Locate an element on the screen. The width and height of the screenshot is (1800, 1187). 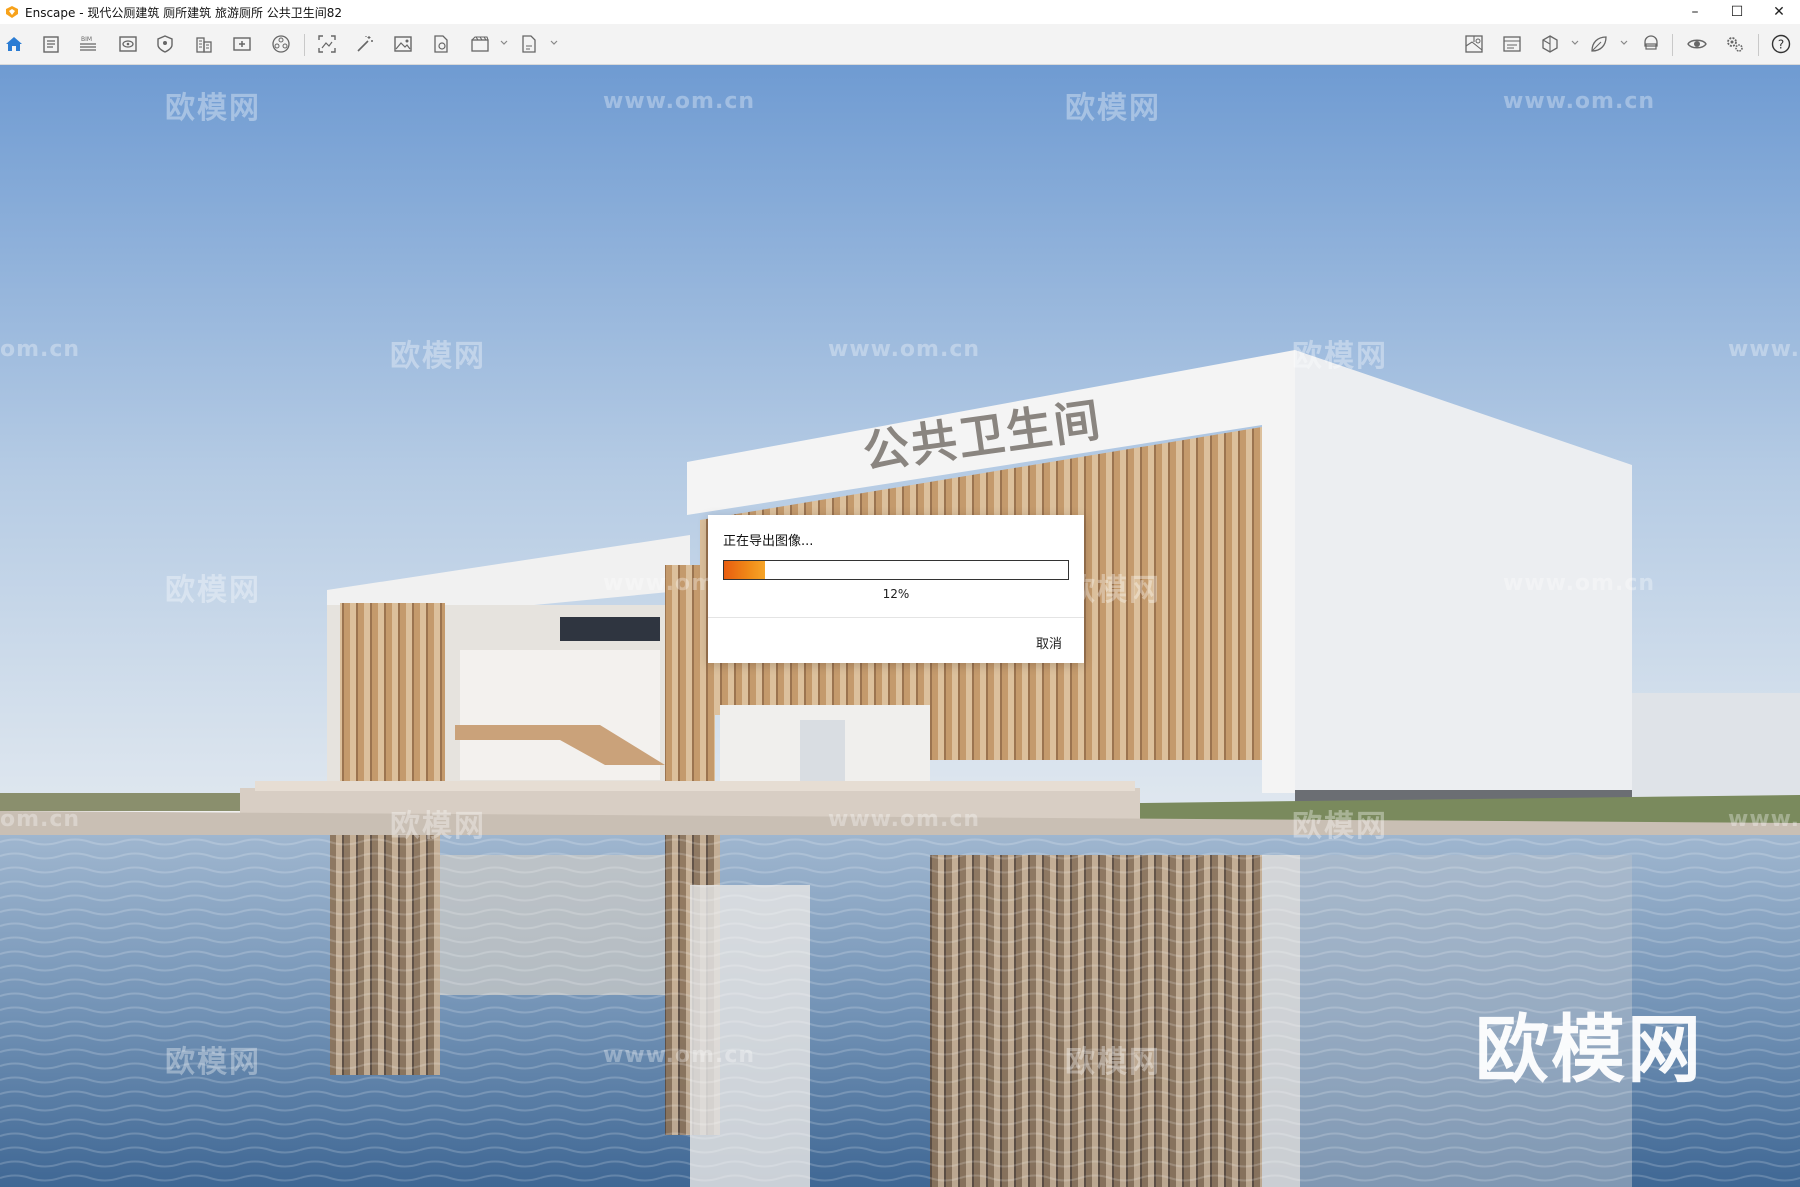
main-toolbar: BIM ? is located at coordinates (900, 53).